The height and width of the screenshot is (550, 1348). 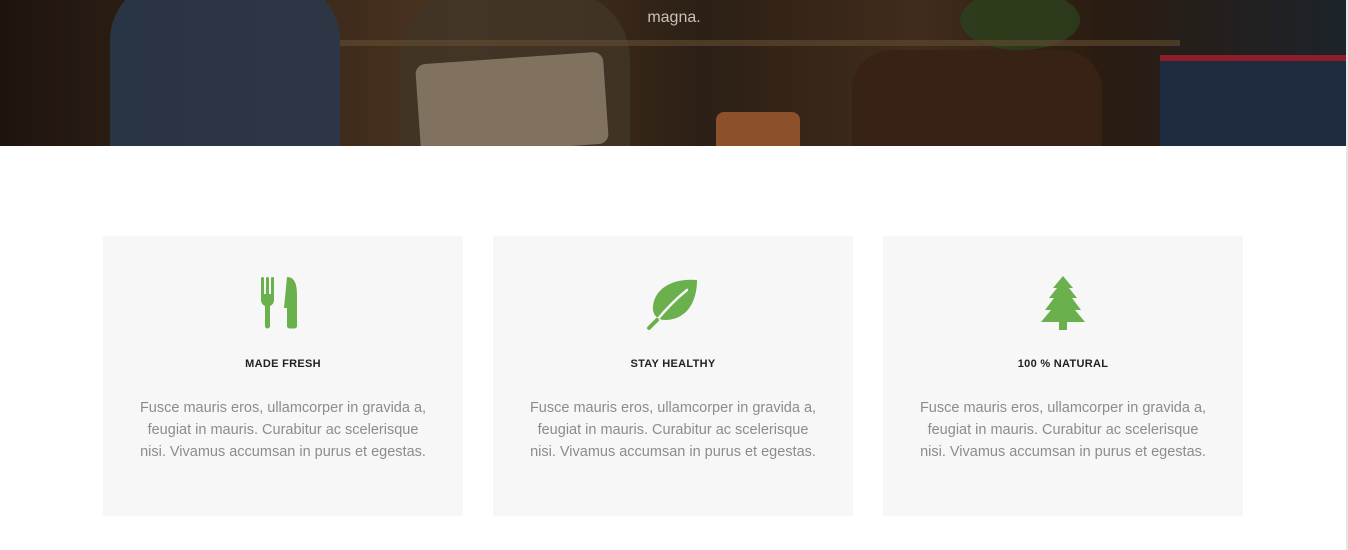 I want to click on hero-text-fragment: magna., so click(x=674, y=17).